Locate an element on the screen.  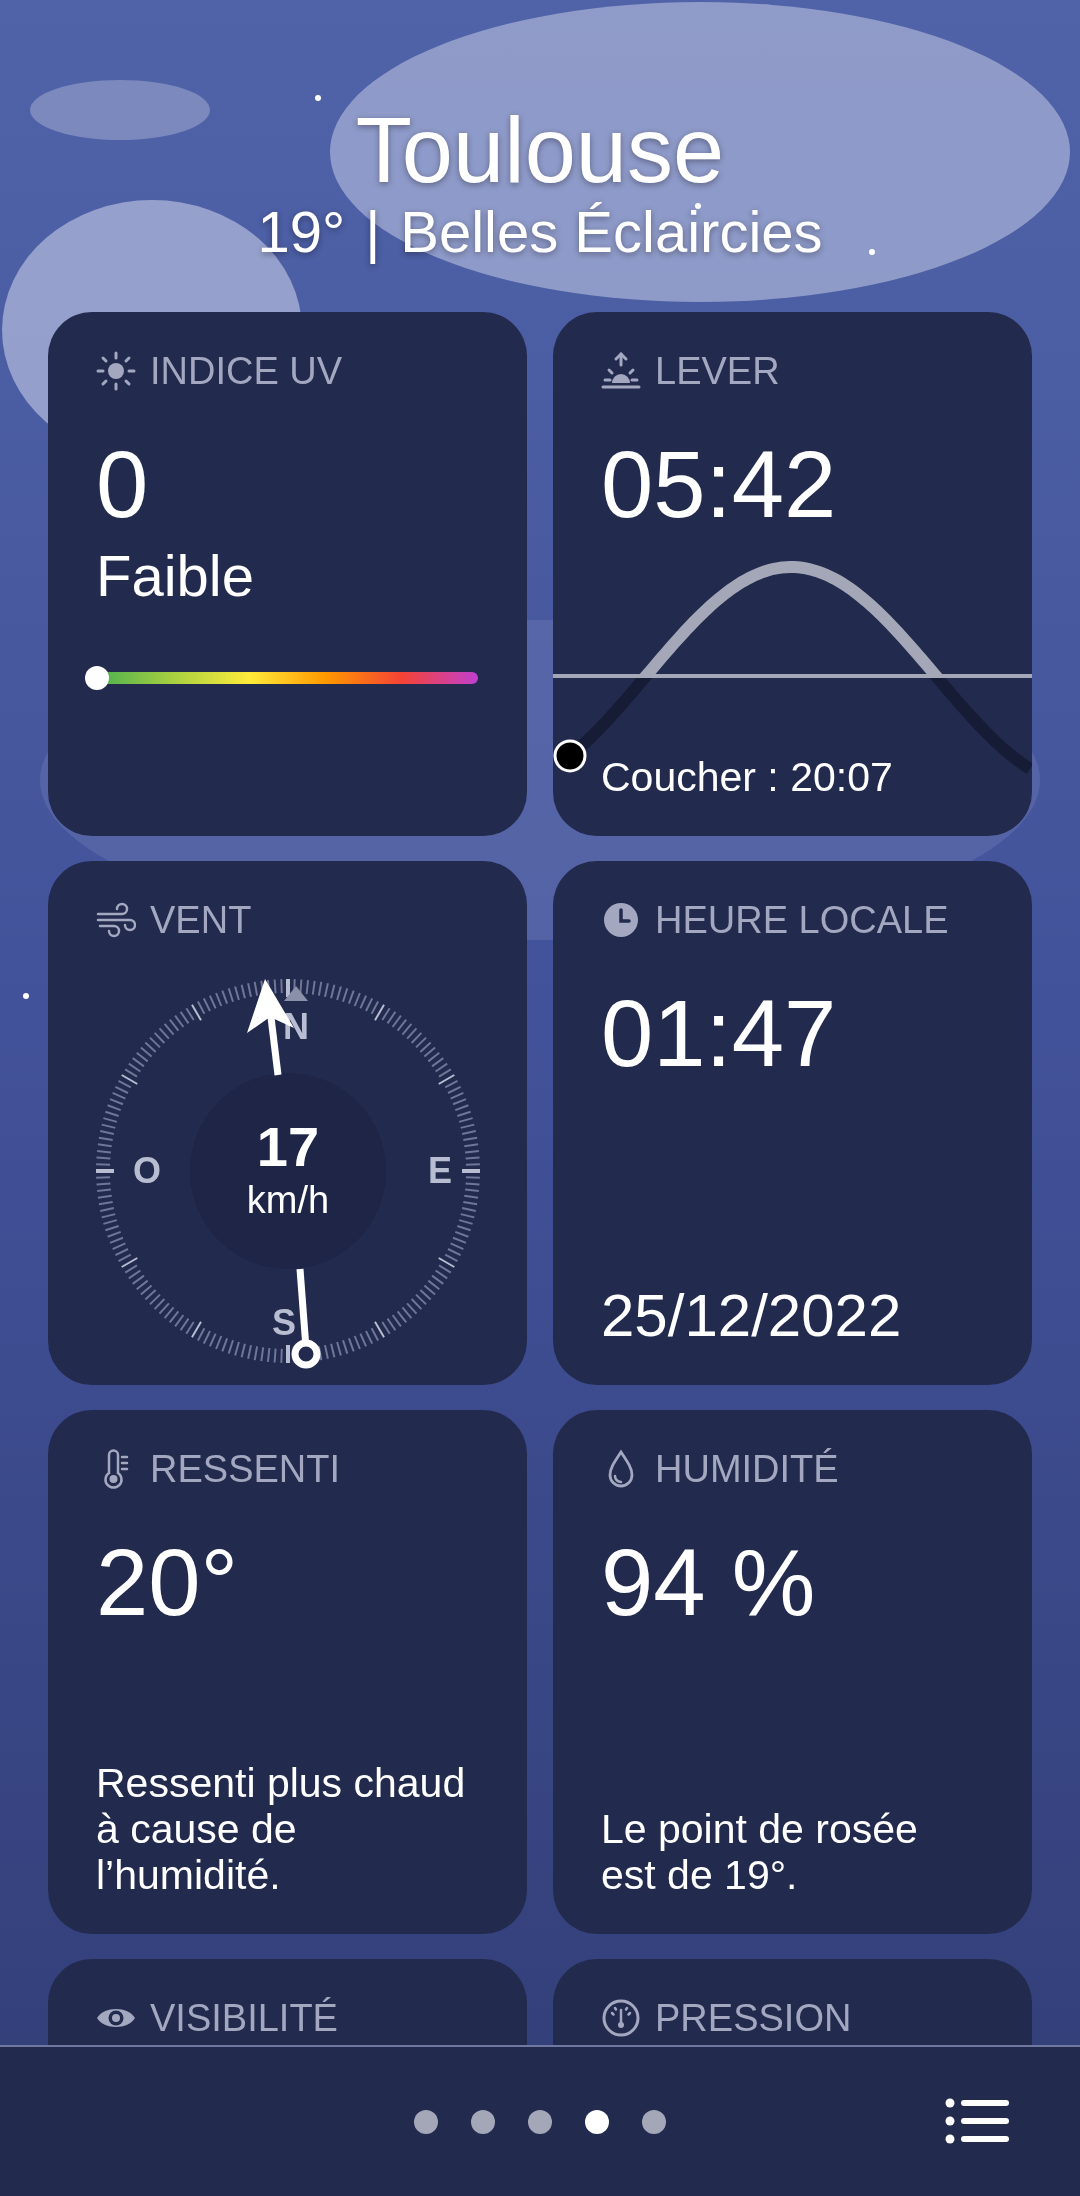
card-title: INDICE UV is located at coordinates (246, 371).